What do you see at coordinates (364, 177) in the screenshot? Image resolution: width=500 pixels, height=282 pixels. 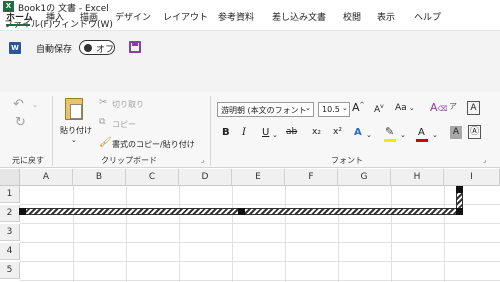 I see `column-header: G` at bounding box center [364, 177].